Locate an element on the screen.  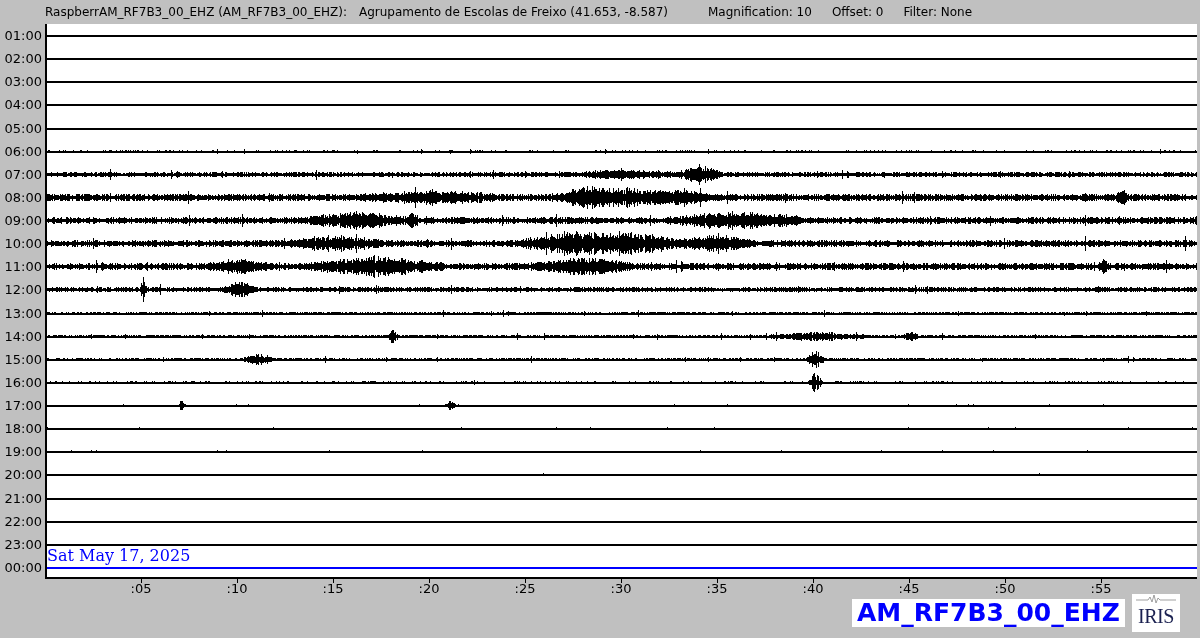
hour-label: 19:00 is located at coordinates (23, 451).